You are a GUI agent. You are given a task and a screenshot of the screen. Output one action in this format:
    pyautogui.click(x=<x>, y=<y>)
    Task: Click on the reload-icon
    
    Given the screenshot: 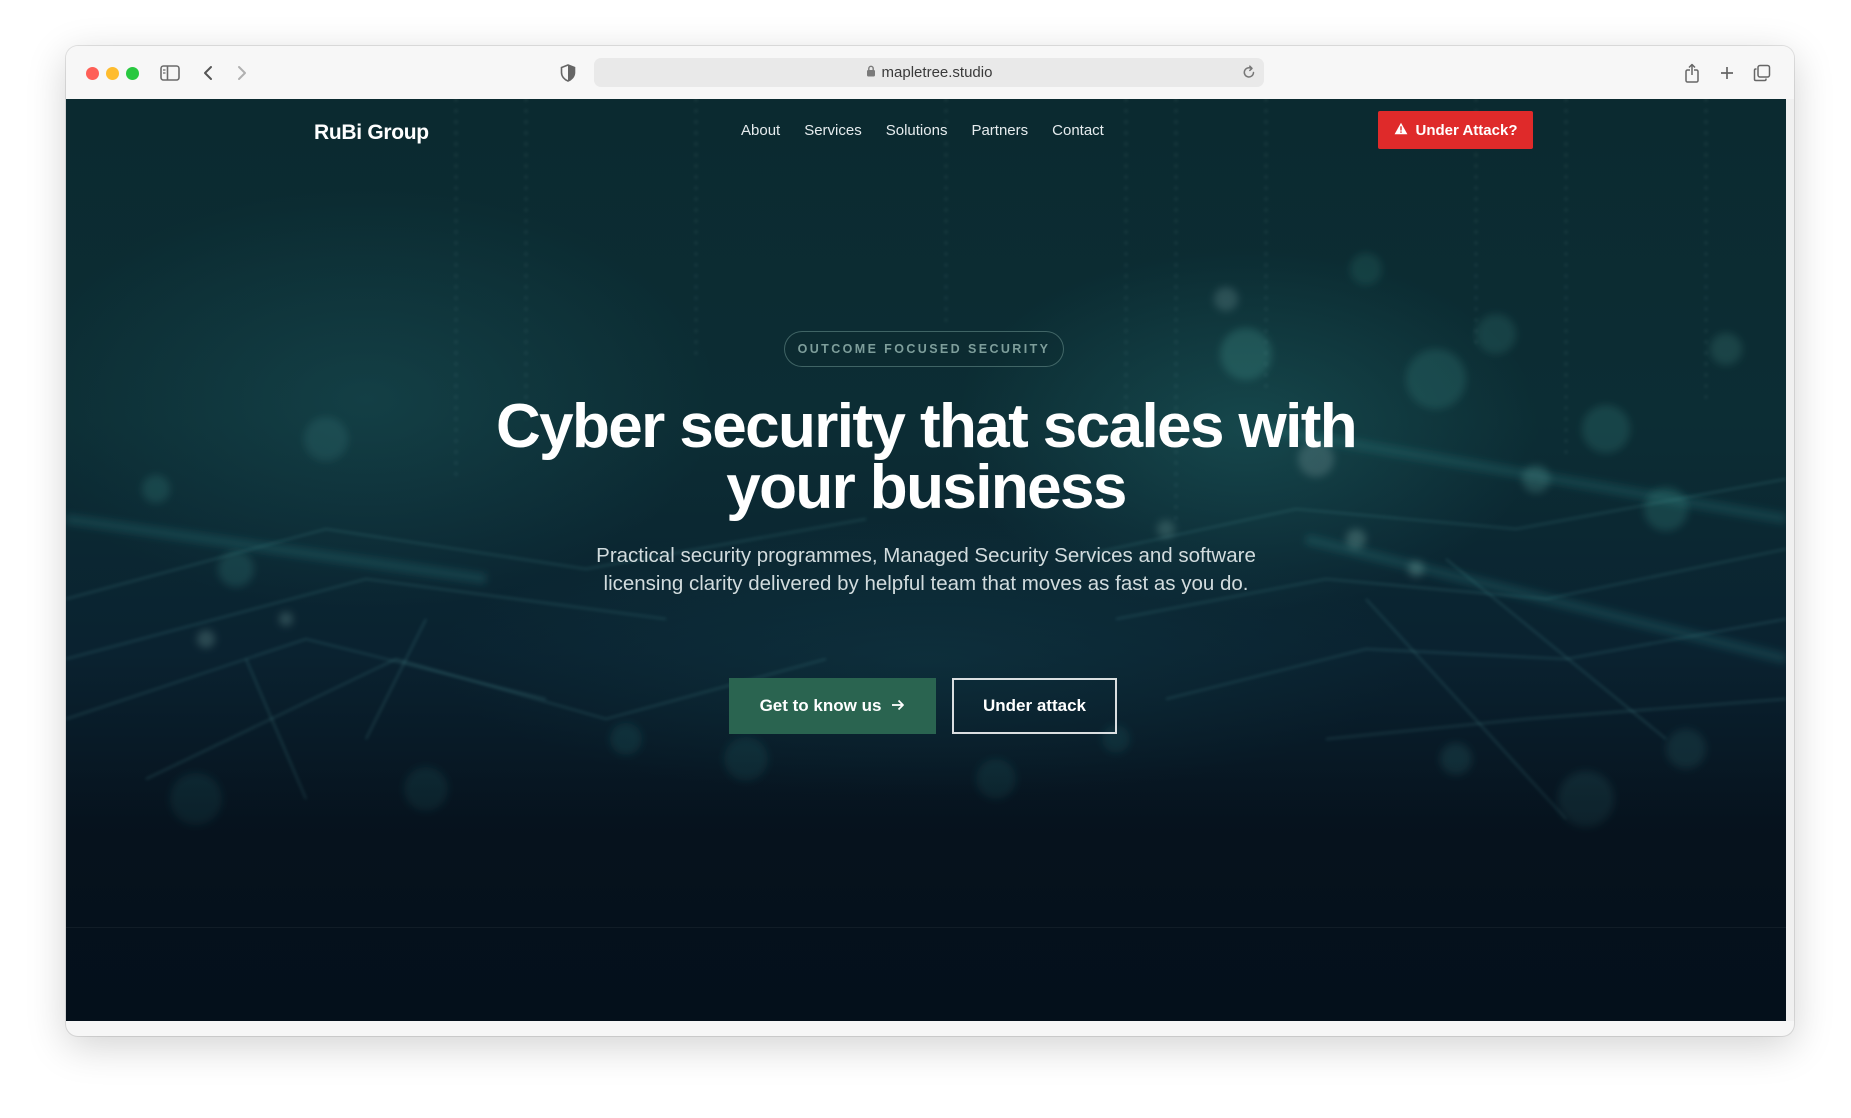 What is the action you would take?
    pyautogui.click(x=1249, y=74)
    